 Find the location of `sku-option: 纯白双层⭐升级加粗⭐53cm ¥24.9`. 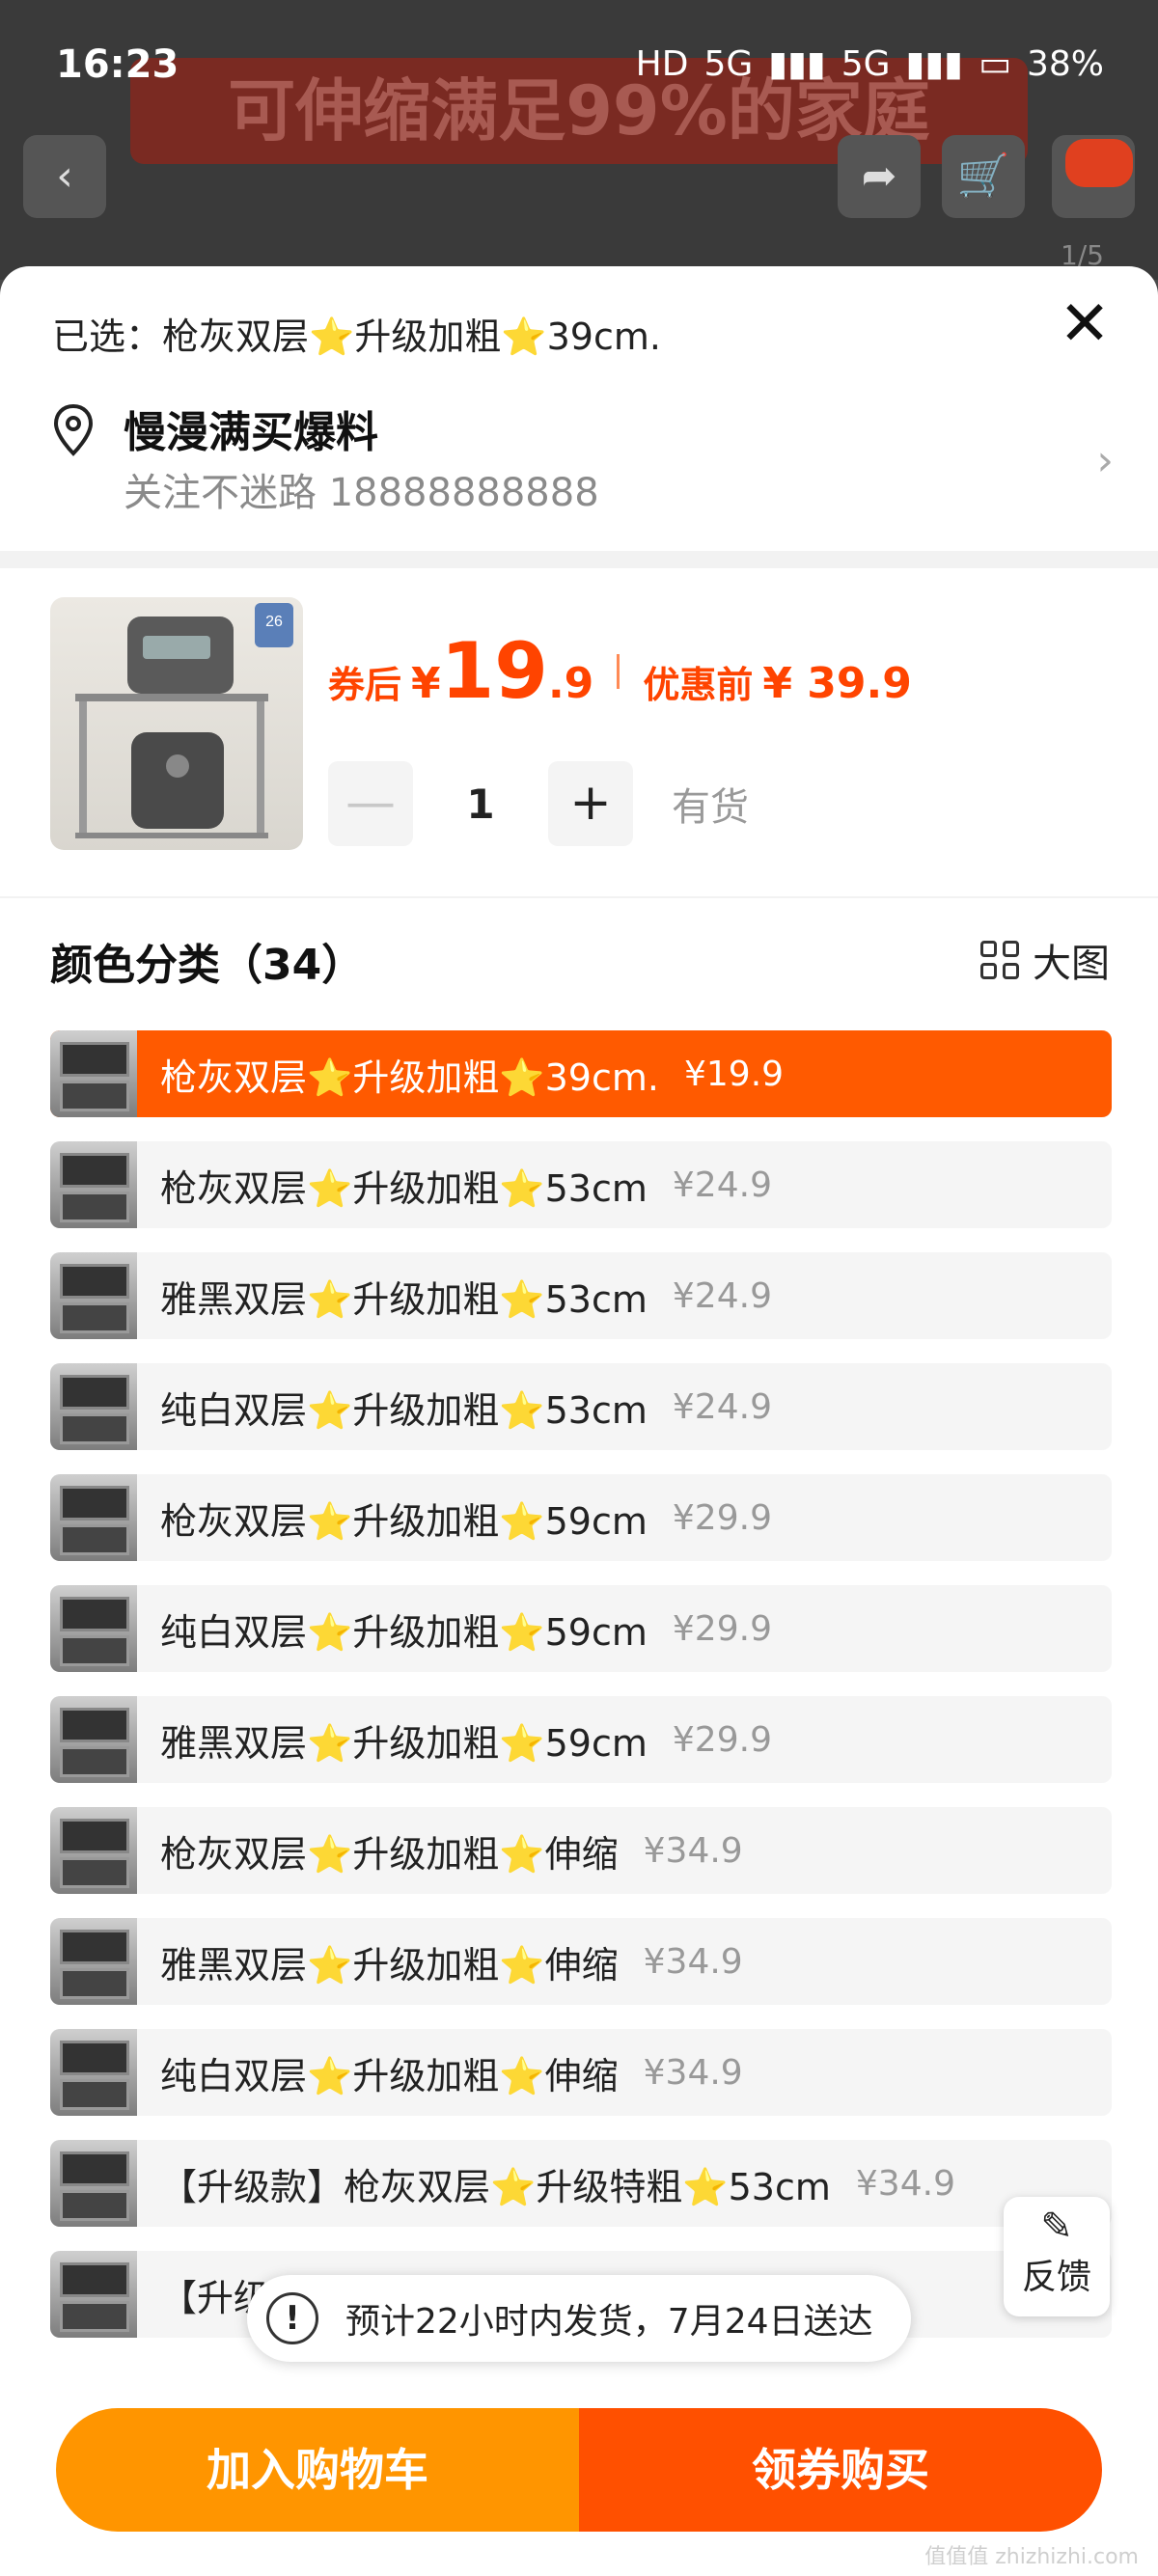

sku-option: 纯白双层⭐升级加粗⭐53cm ¥24.9 is located at coordinates (581, 1406).